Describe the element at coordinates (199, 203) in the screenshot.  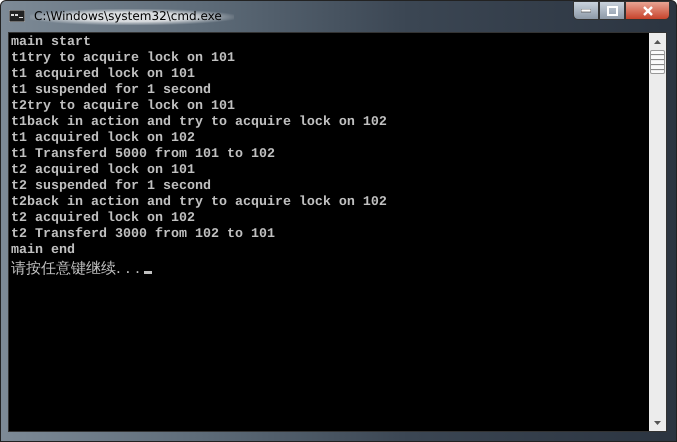
I see `console-line: t2back in action and try to acquire lock on 102` at that location.